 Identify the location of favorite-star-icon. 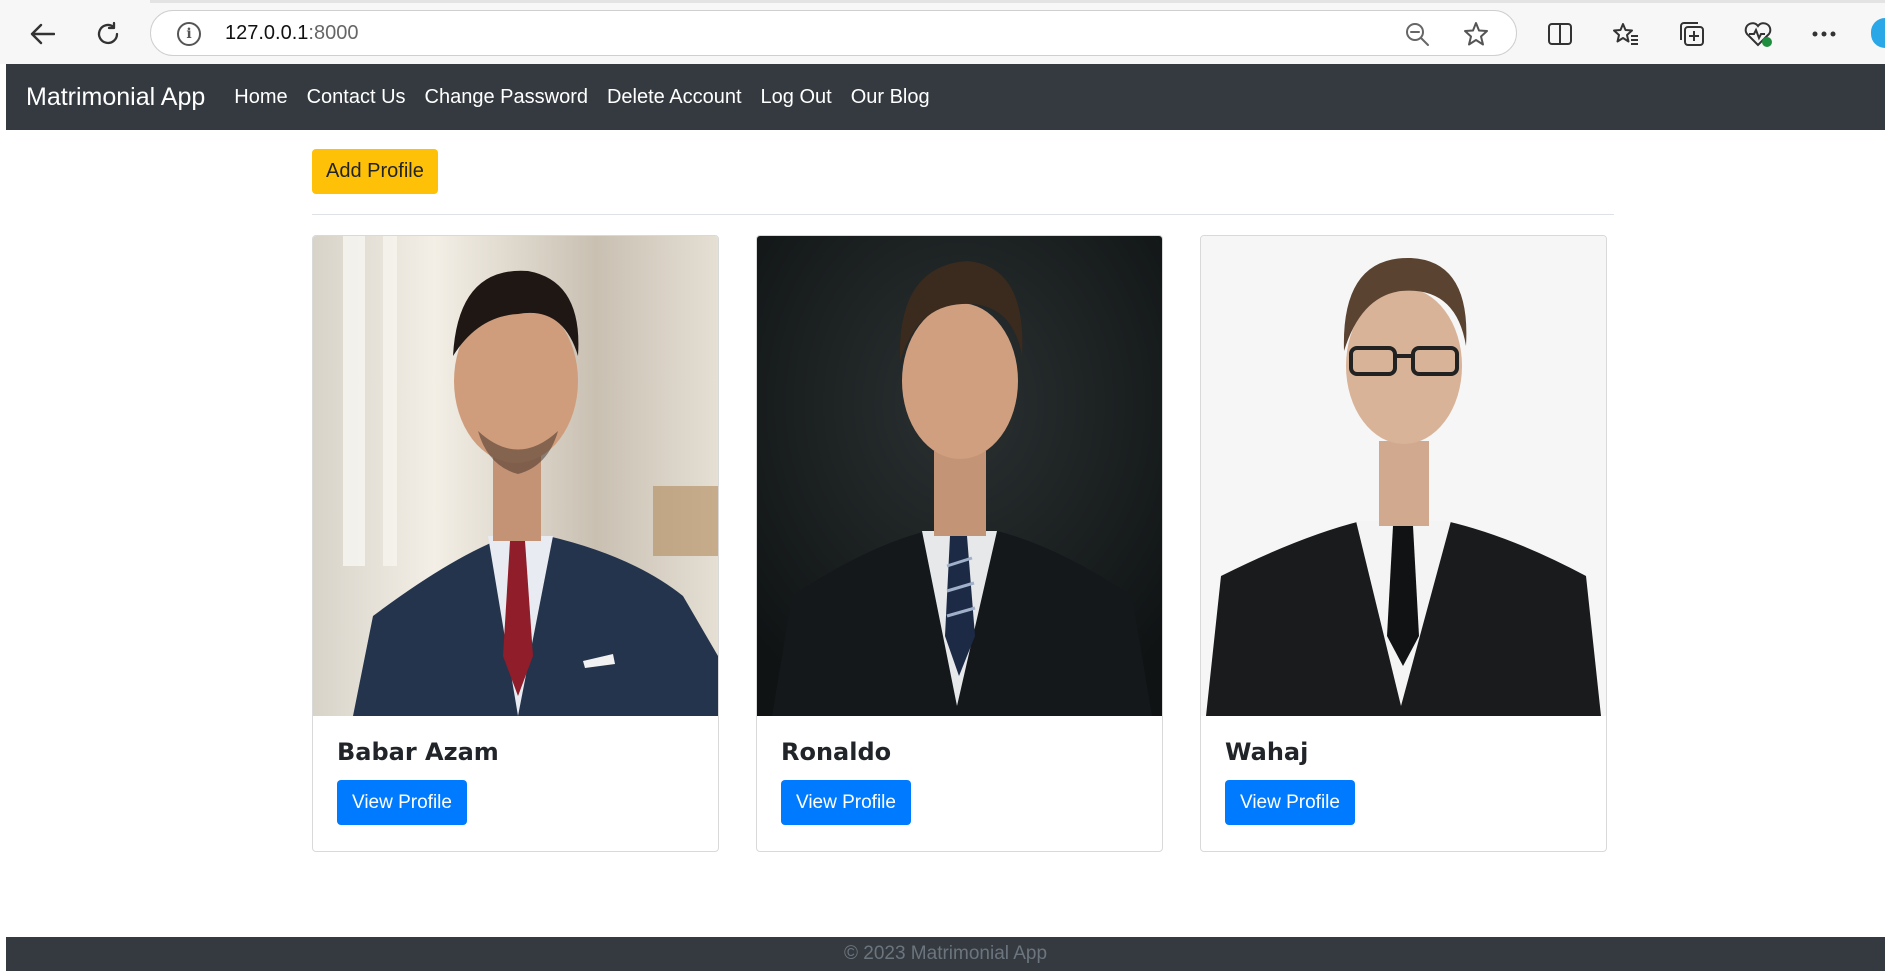
(1476, 36).